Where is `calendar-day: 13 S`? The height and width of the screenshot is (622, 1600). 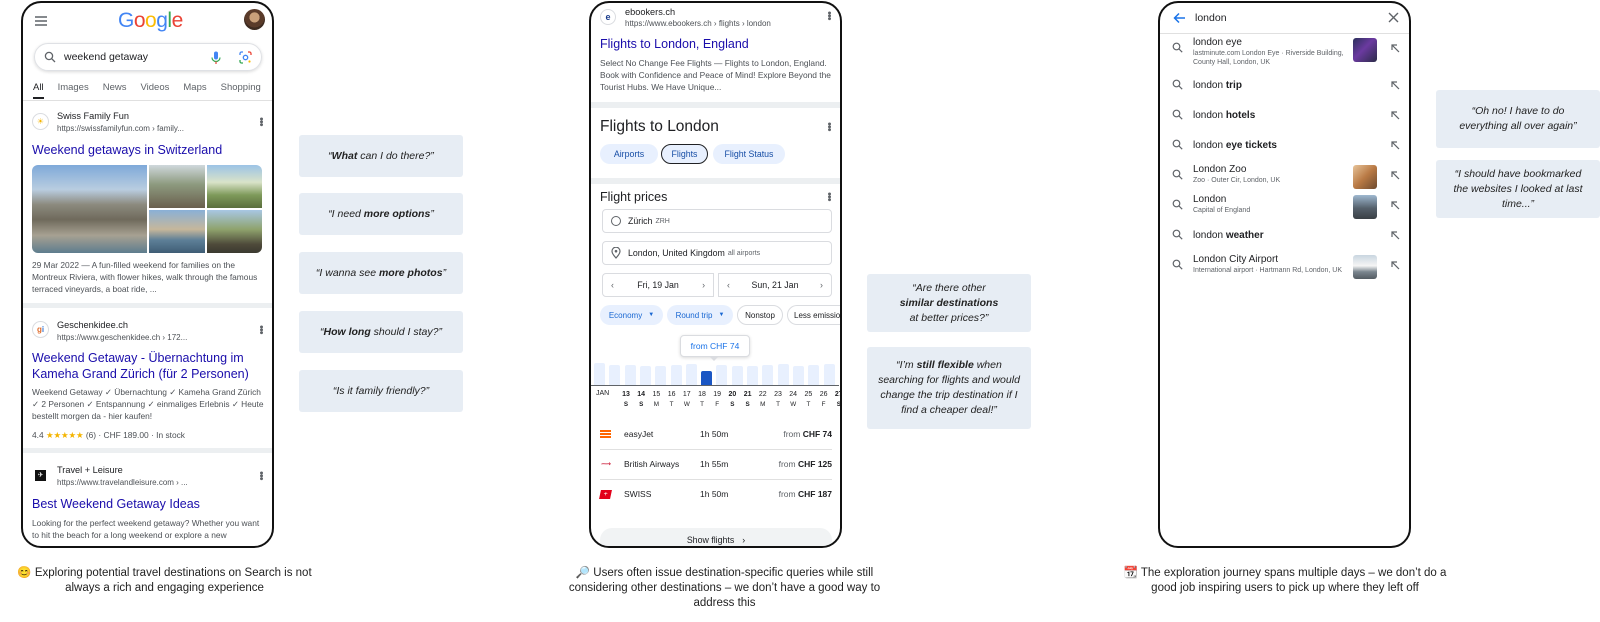 calendar-day: 13 S is located at coordinates (626, 400).